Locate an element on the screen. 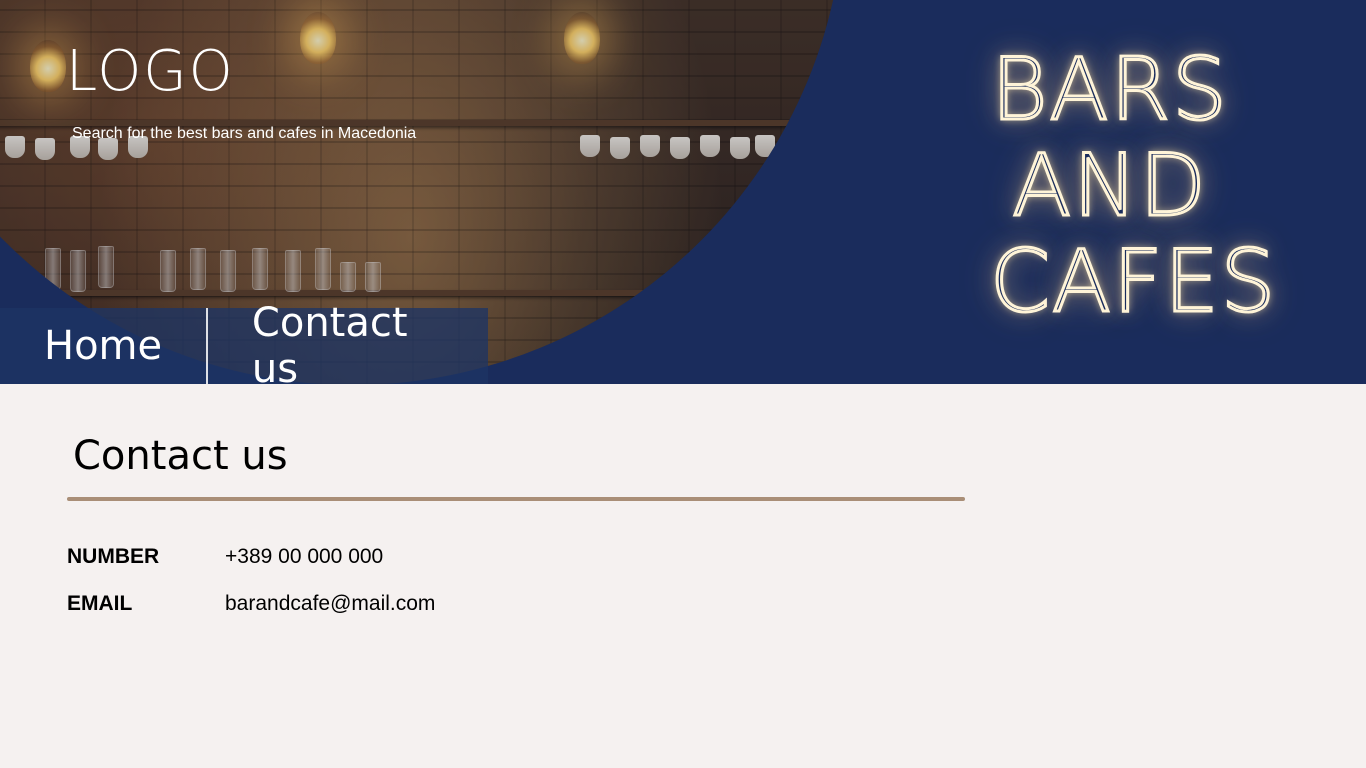 The height and width of the screenshot is (768, 1366). contact-number-row: NUMBER +389 00 000 000 is located at coordinates (225, 557).